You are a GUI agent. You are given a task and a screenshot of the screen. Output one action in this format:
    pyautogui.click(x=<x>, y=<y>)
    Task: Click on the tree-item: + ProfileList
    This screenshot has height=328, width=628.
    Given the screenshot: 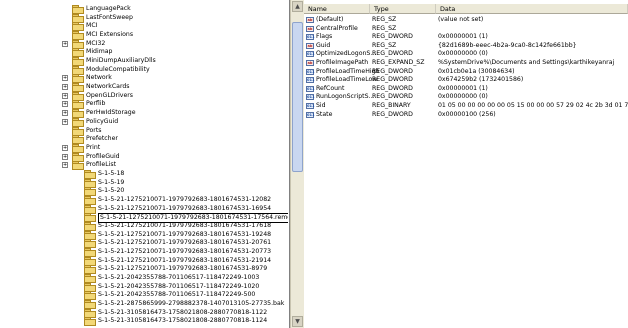 What is the action you would take?
    pyautogui.click(x=144, y=166)
    